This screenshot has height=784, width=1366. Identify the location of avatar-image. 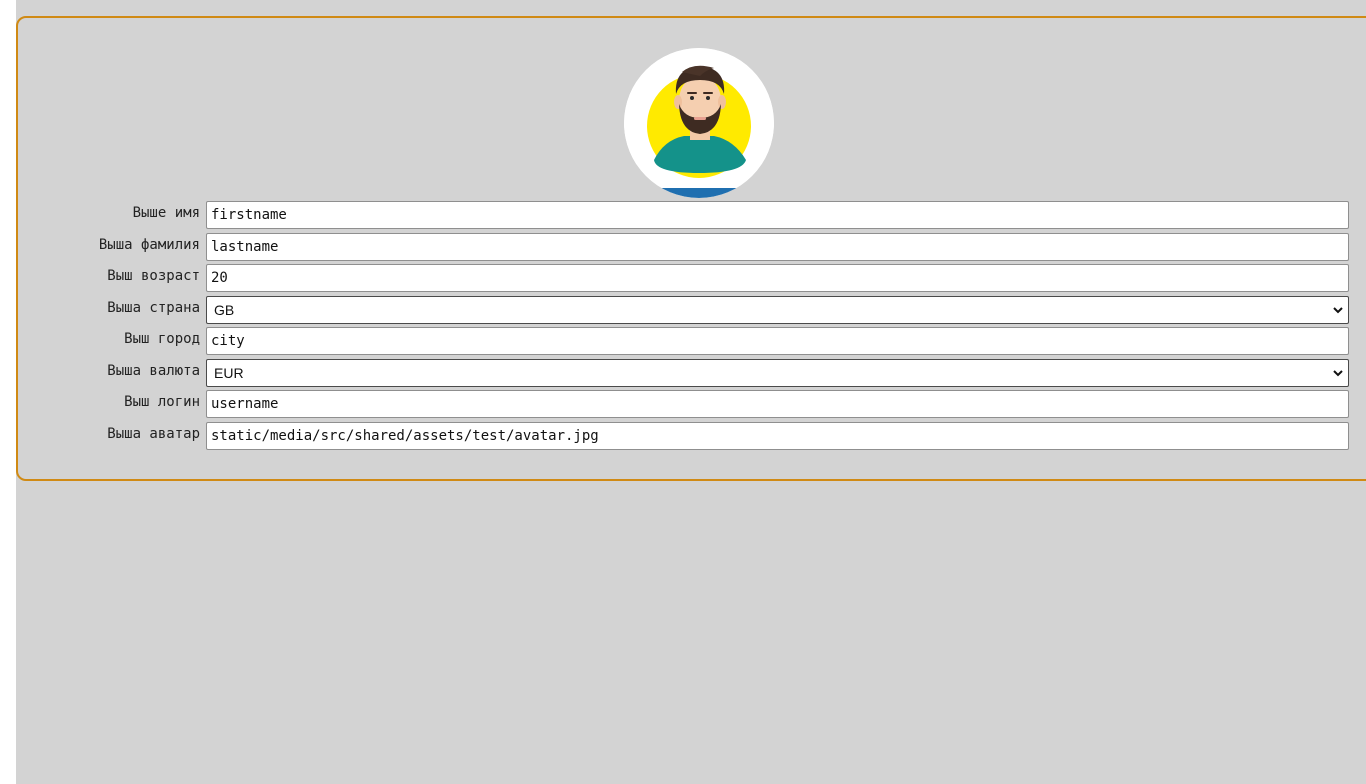
(699, 123).